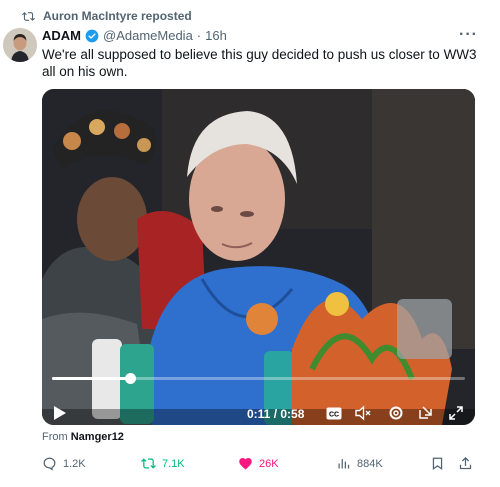 The width and height of the screenshot is (500, 487). I want to click on video-progress-bar, so click(258, 378).